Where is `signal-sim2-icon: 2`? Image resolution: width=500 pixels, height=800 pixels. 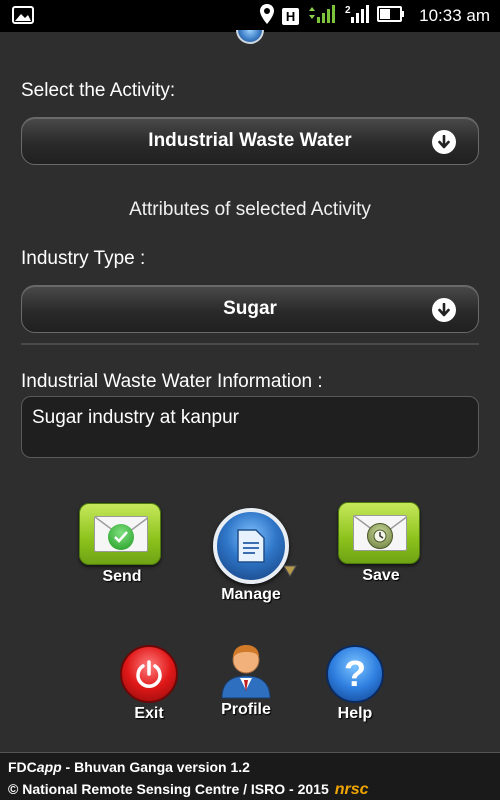
signal-sim2-icon: 2 is located at coordinates (357, 16).